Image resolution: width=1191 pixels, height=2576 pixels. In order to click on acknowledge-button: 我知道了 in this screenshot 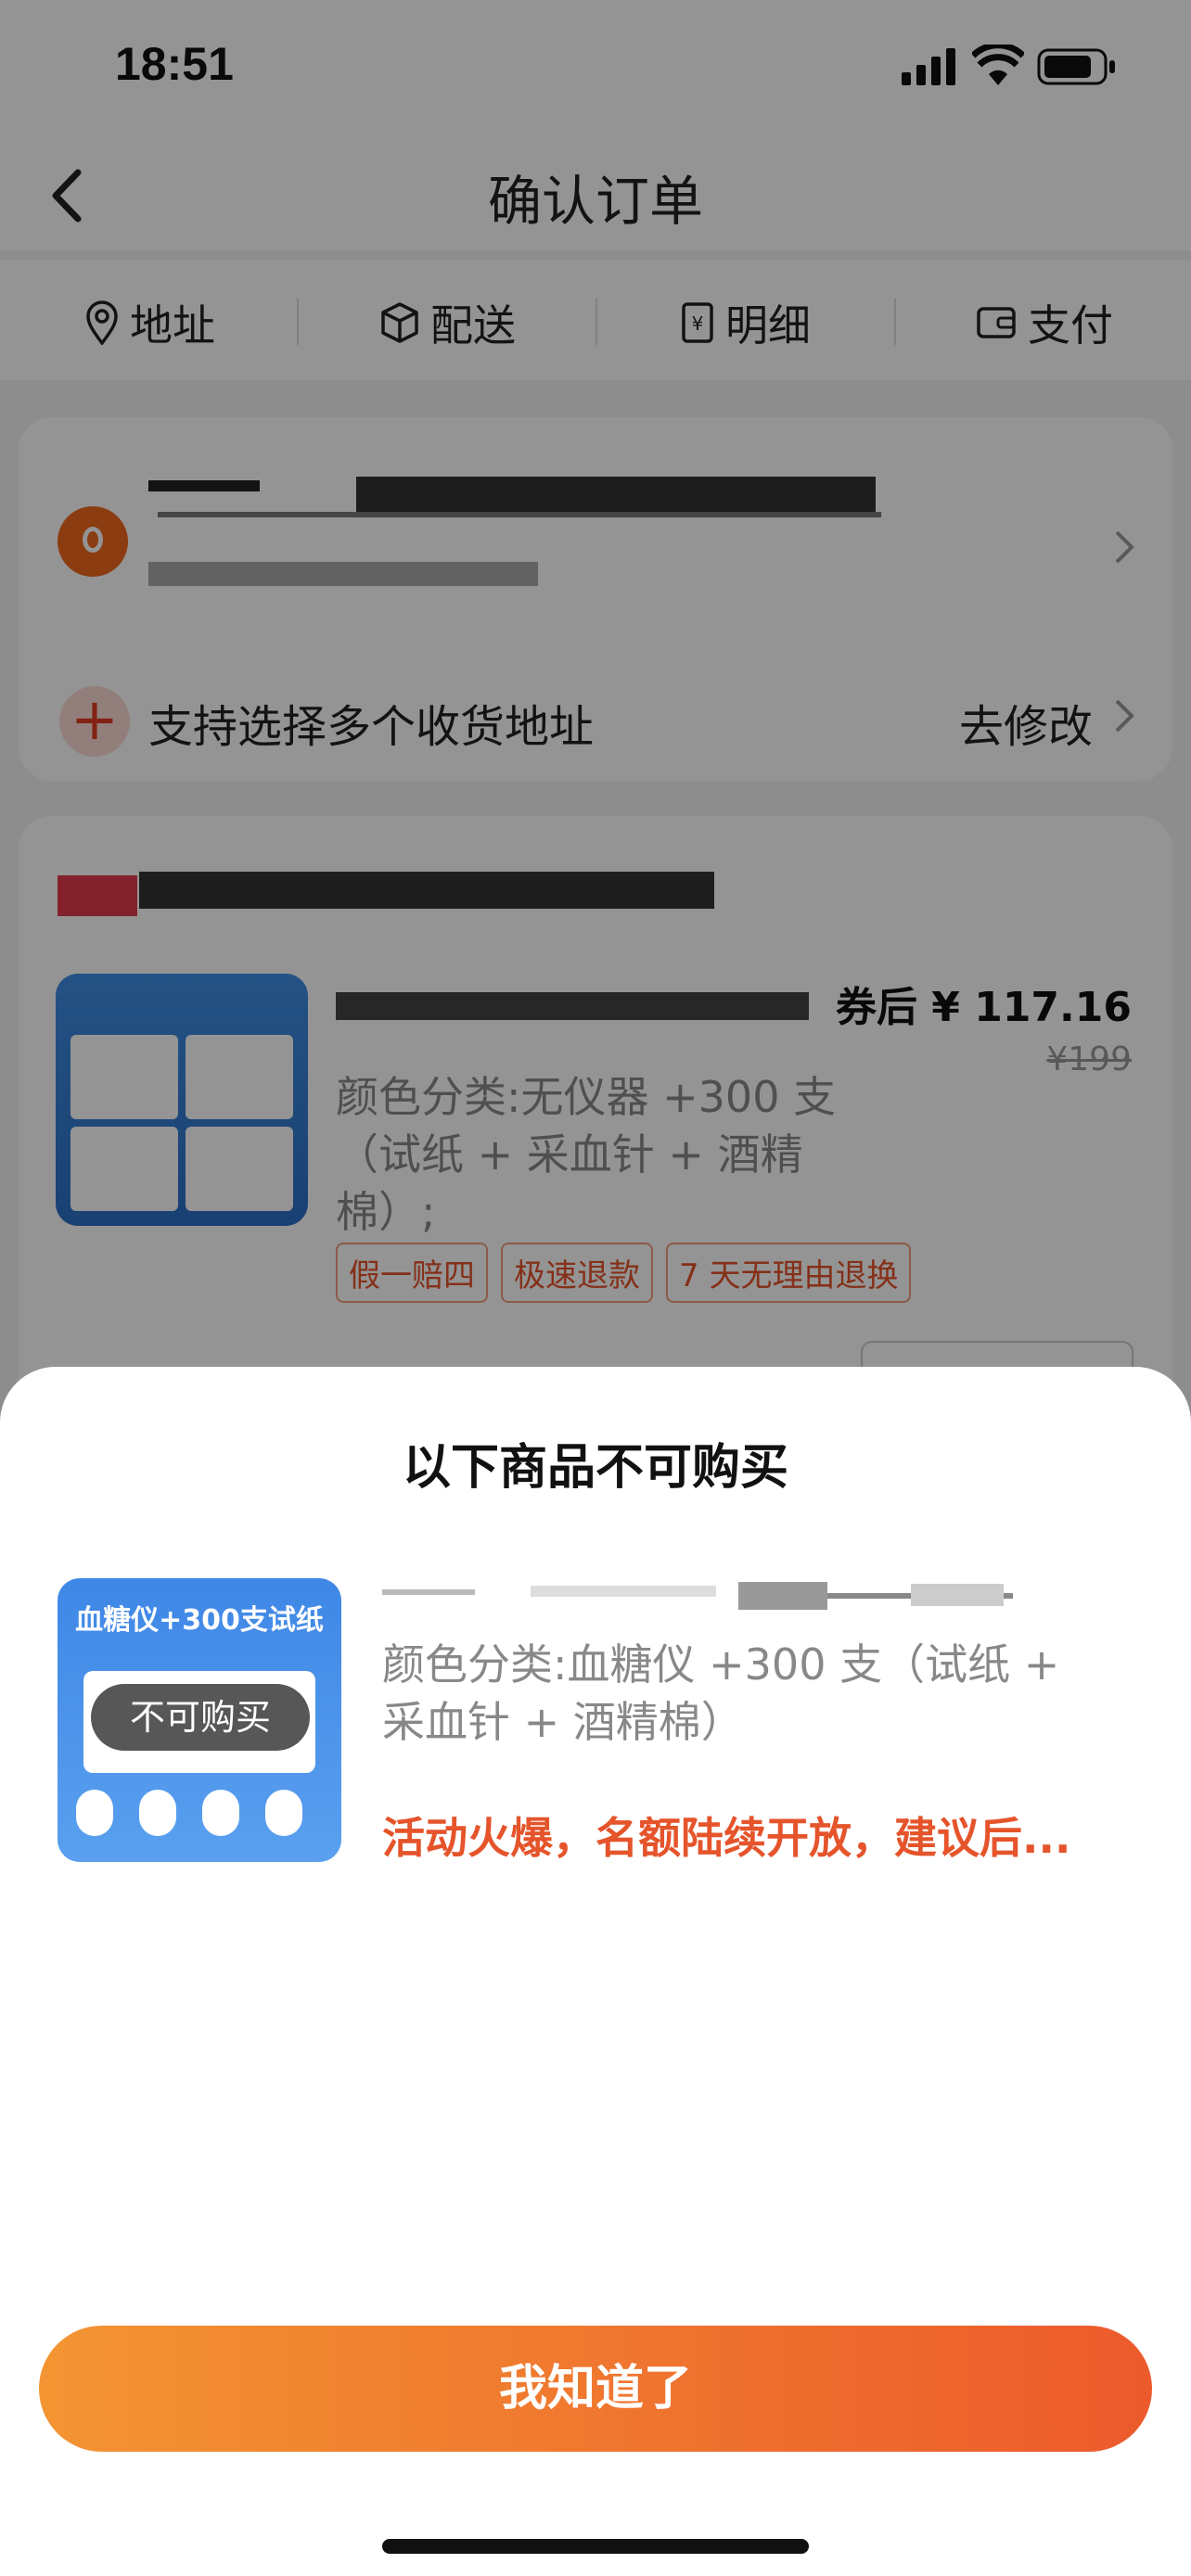, I will do `click(595, 2389)`.